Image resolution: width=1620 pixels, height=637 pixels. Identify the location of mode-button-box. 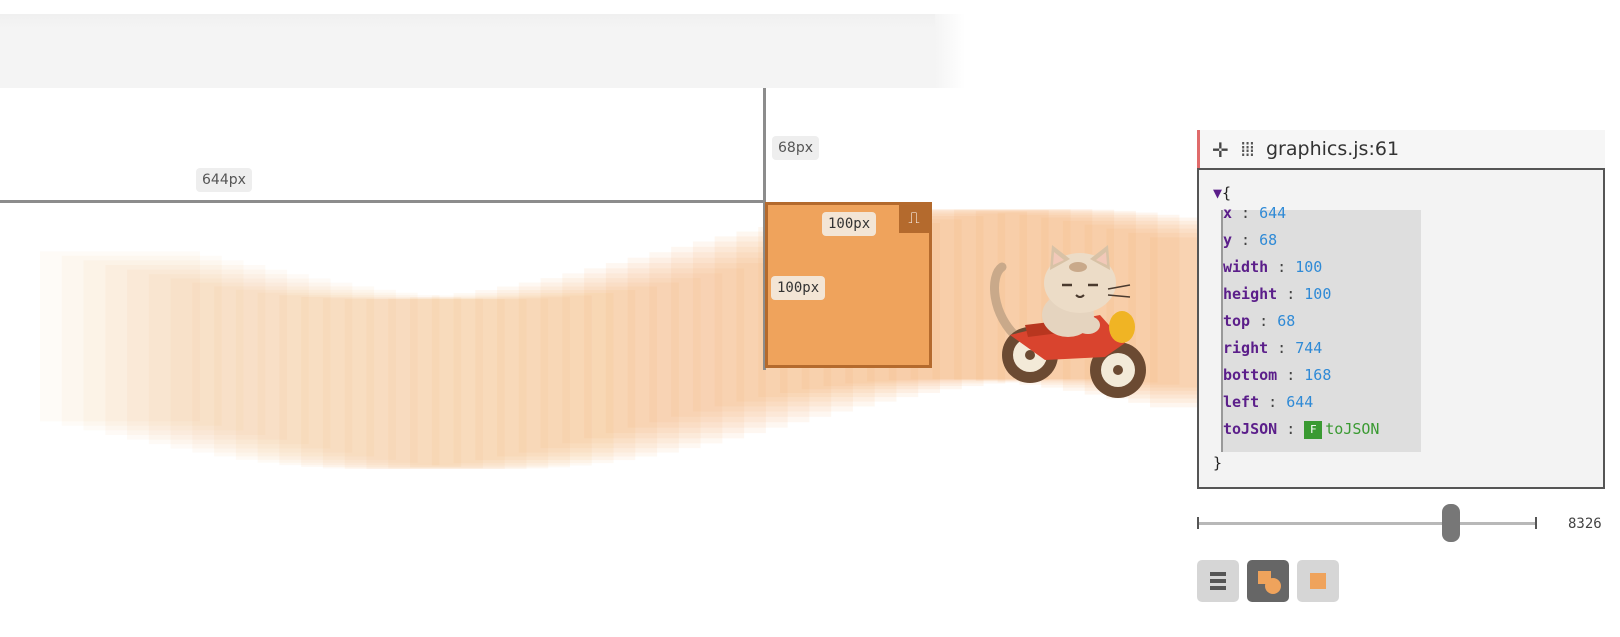
(1318, 581).